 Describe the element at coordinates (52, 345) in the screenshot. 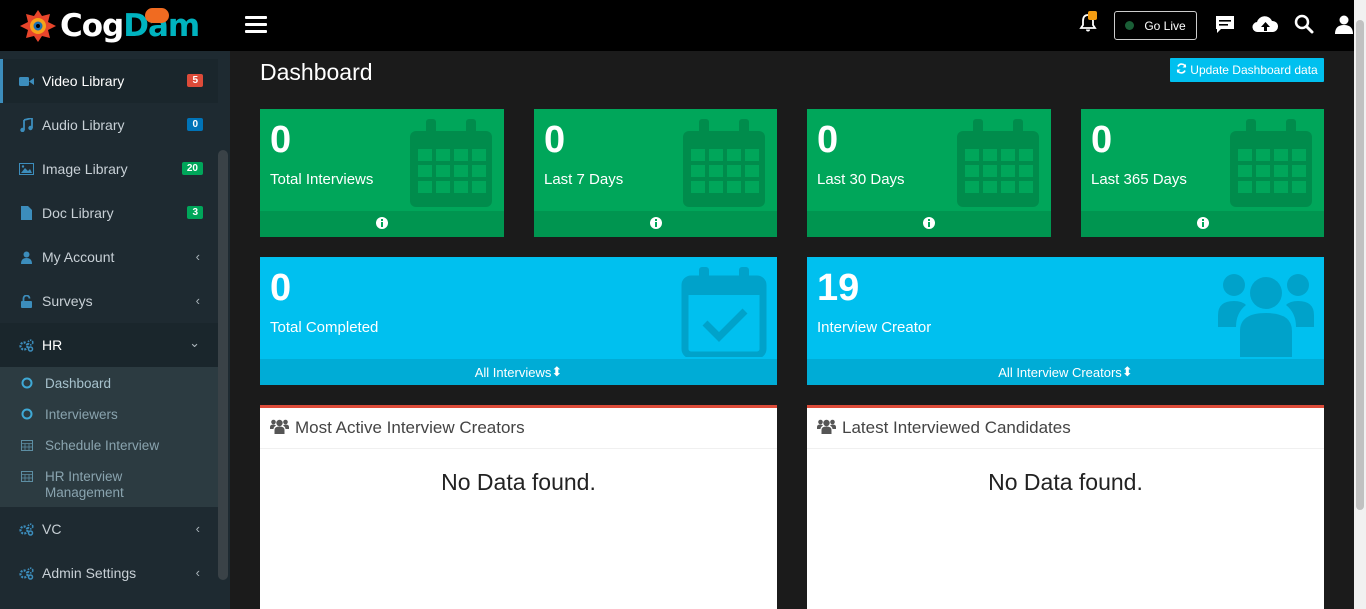

I see `sidebar-item-label: HR` at that location.